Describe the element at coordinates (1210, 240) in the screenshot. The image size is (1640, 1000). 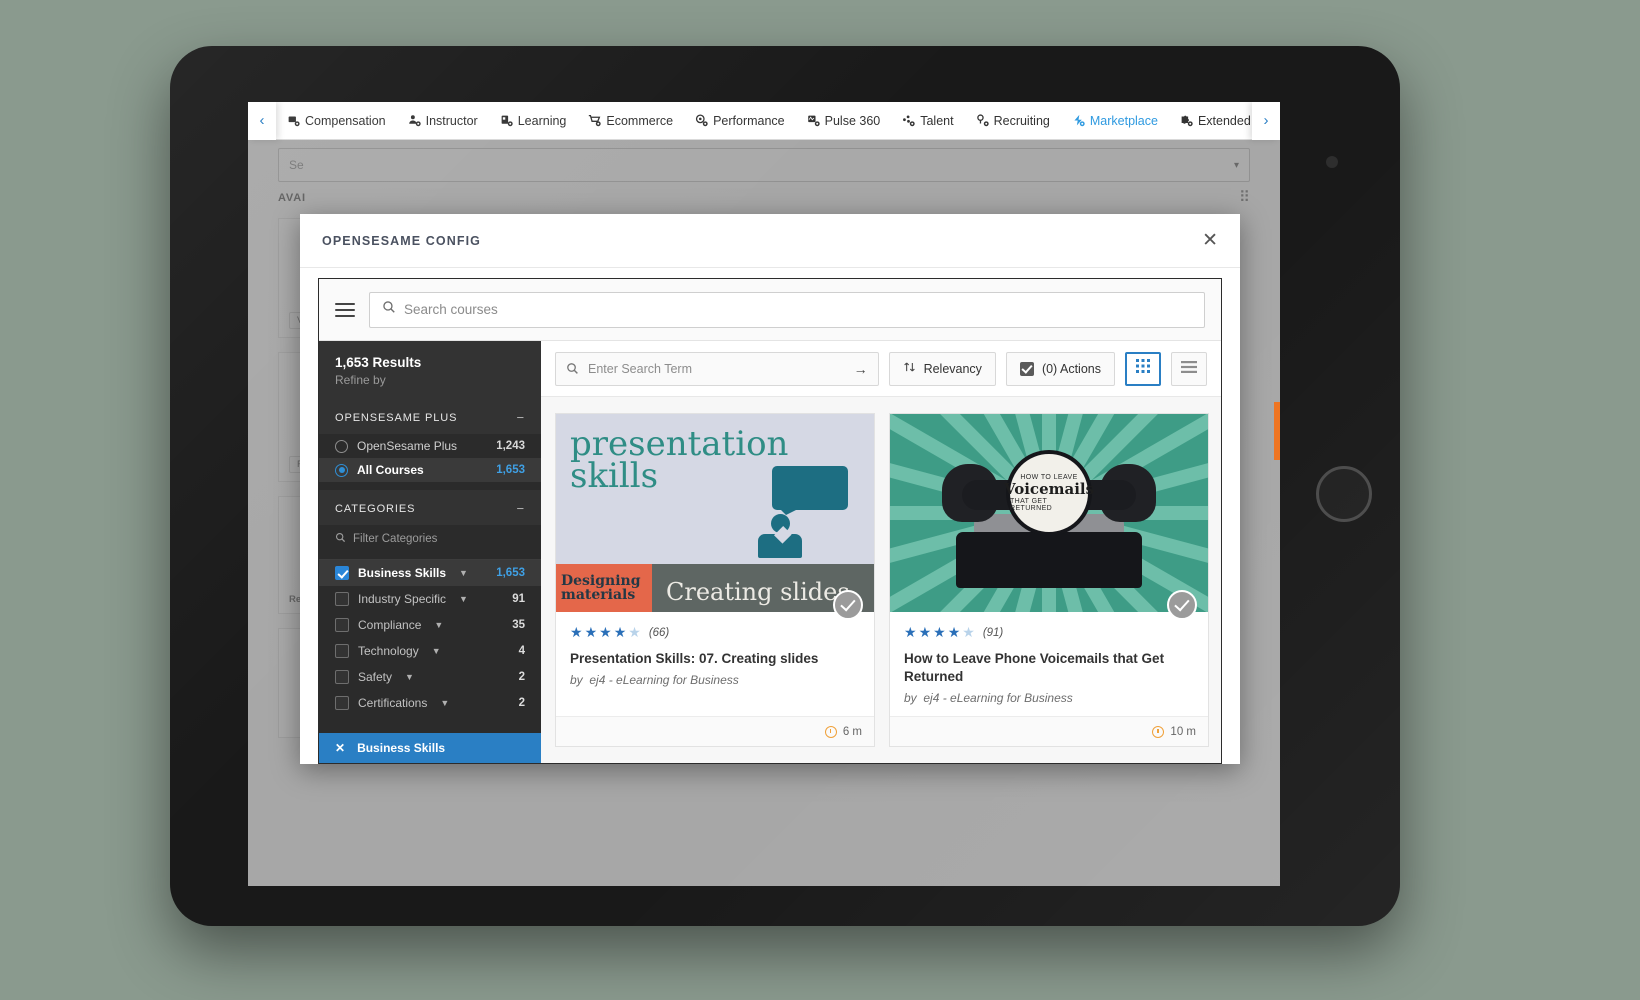
I see `close-icon: ✕` at that location.